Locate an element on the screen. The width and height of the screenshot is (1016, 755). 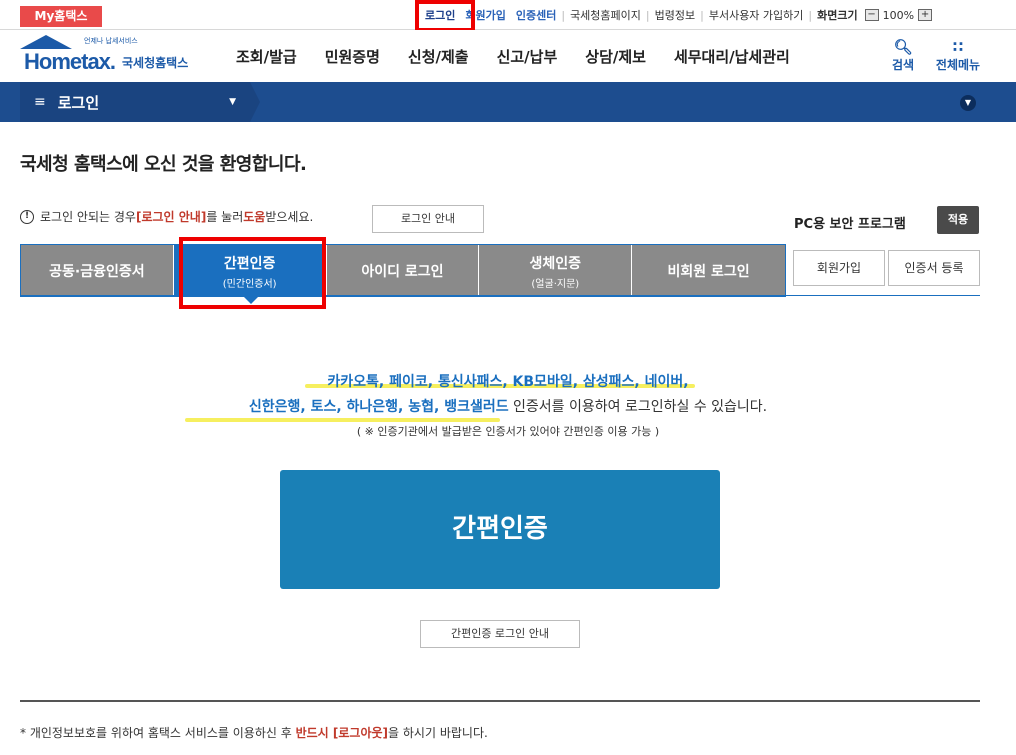
nav-item-inquiry: 조회/발급 is located at coordinates (266, 56).